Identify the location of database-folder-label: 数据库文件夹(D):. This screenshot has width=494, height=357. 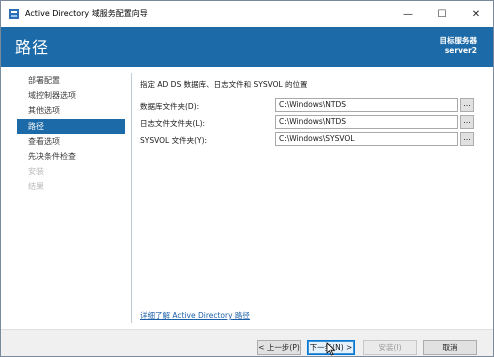
(170, 106).